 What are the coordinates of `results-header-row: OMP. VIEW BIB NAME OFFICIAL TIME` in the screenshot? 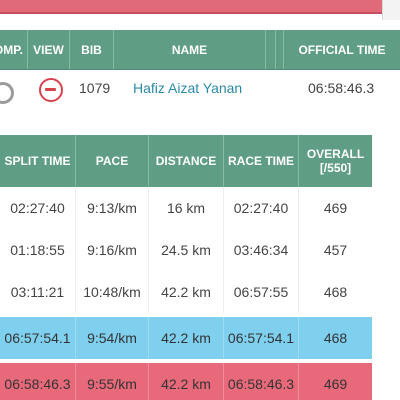 It's located at (200, 50).